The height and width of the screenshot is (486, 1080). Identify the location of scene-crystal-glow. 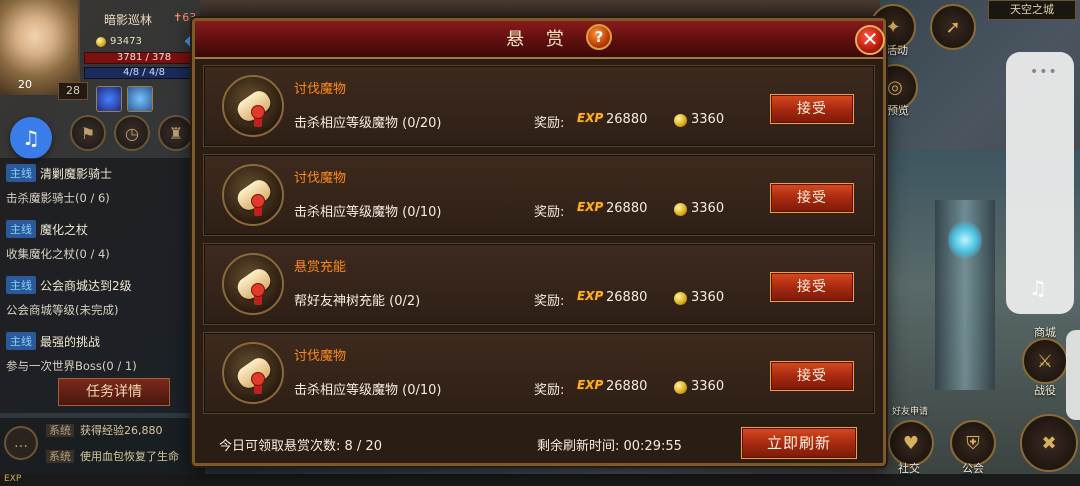
(965, 240).